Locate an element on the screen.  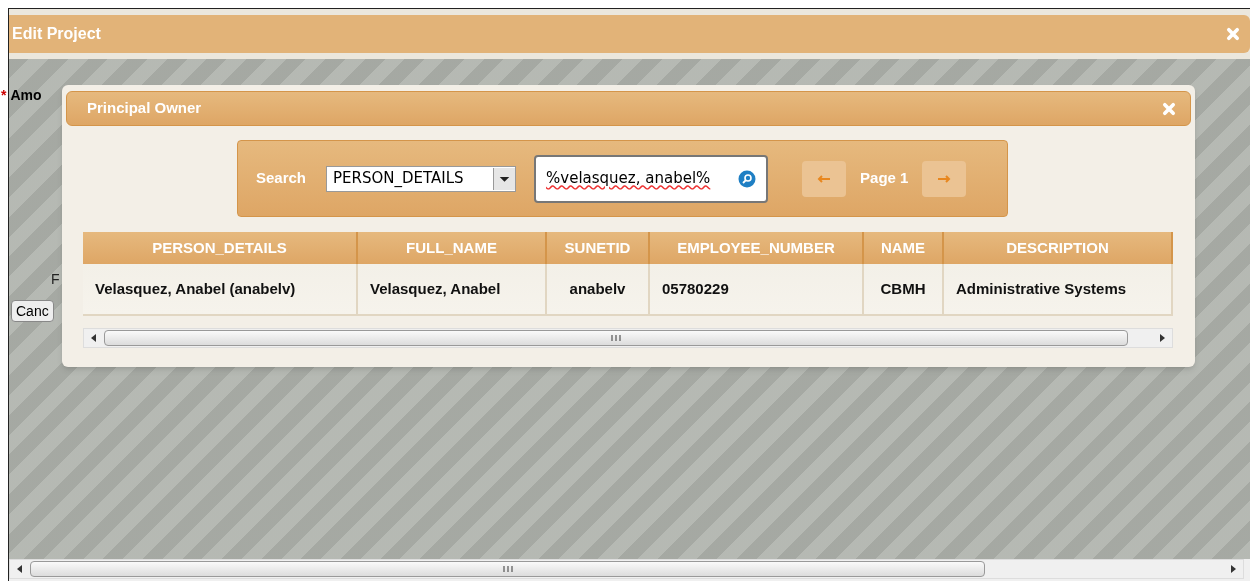
page-label: Page 1 is located at coordinates (884, 178).